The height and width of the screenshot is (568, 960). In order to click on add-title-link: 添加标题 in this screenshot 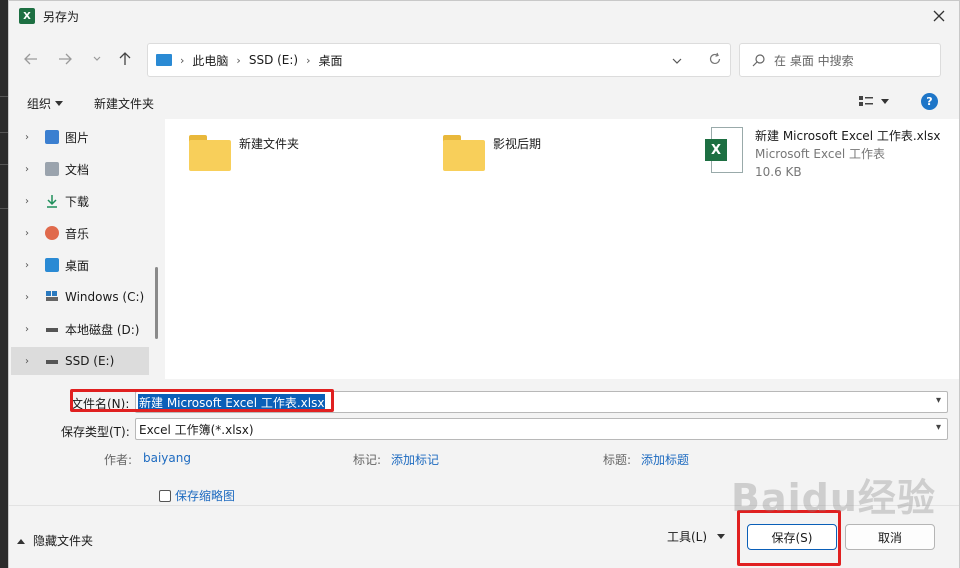, I will do `click(665, 459)`.